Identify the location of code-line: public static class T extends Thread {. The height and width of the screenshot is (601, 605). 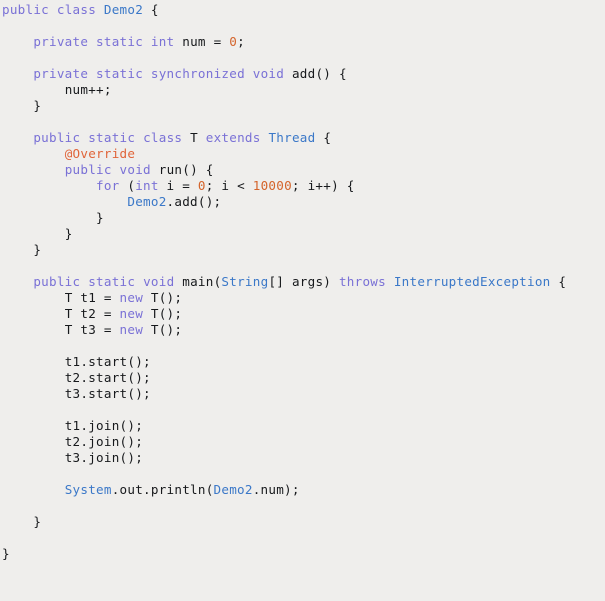
(303, 138).